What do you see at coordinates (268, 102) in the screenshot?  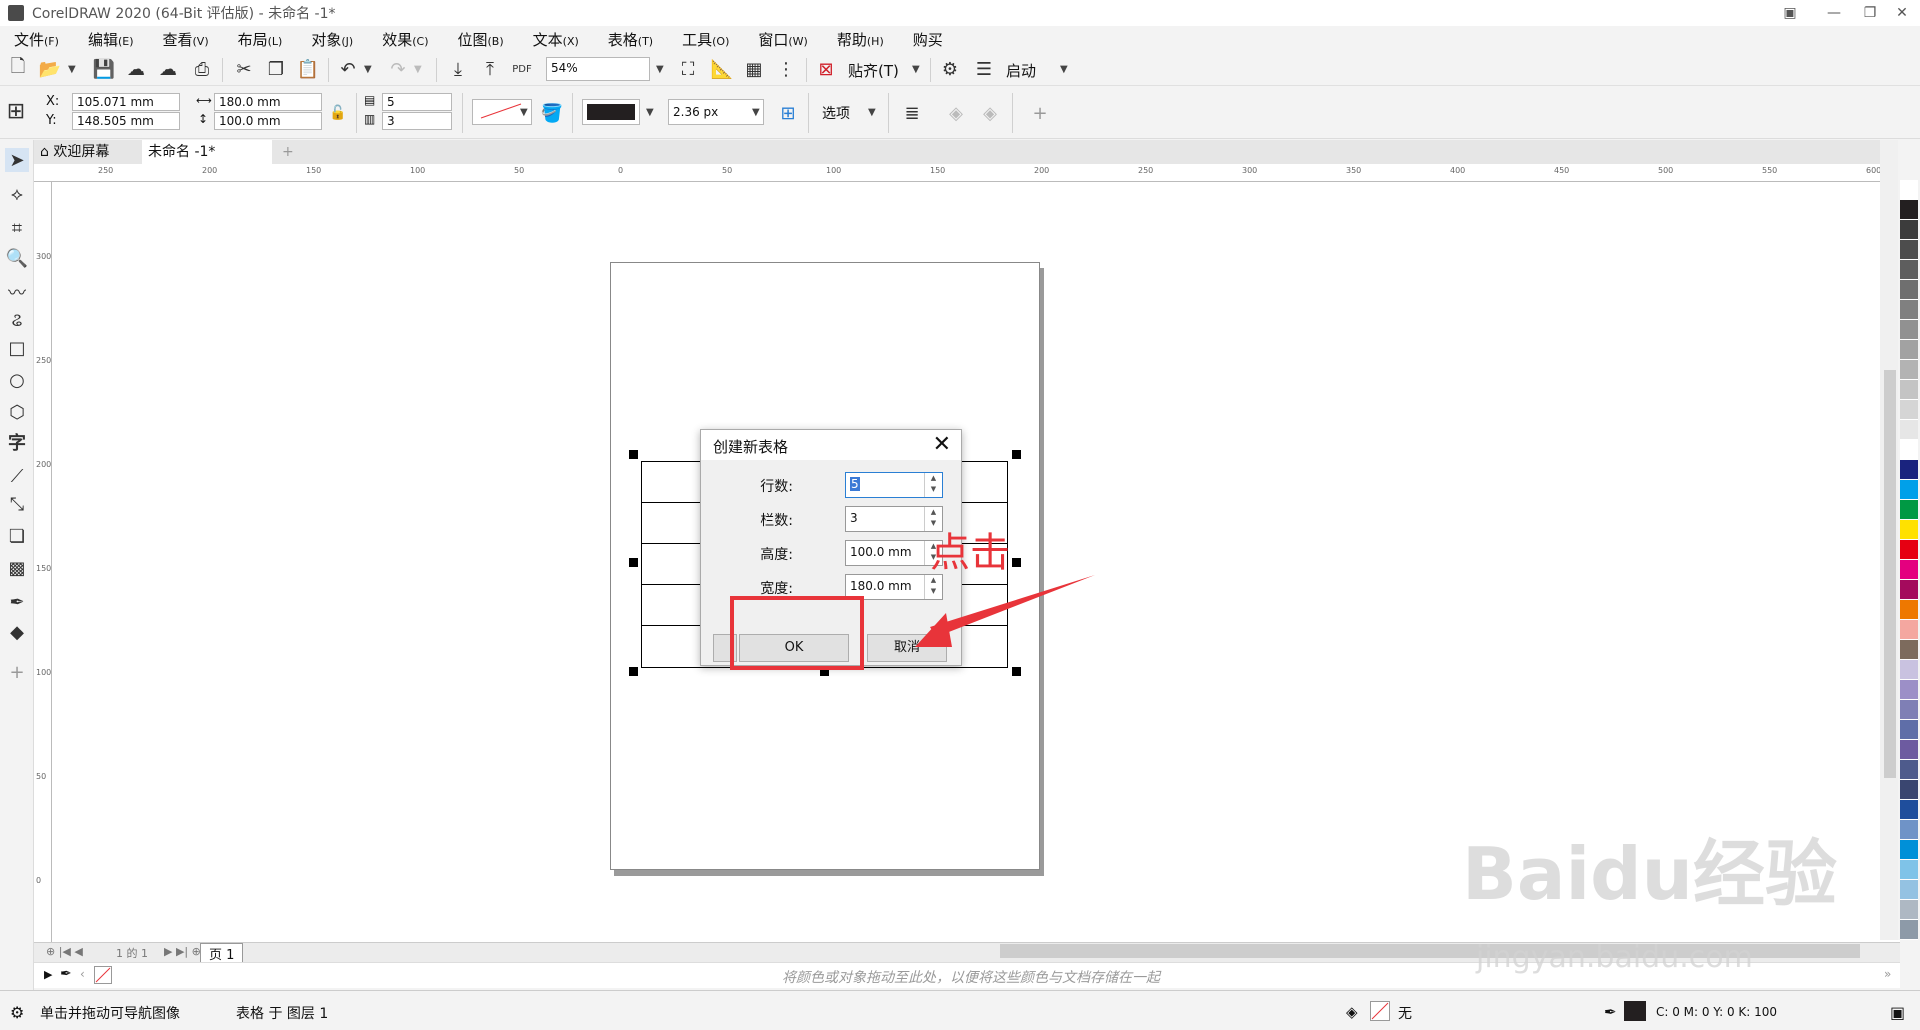 I see `object-width-field: 180.0 mm` at bounding box center [268, 102].